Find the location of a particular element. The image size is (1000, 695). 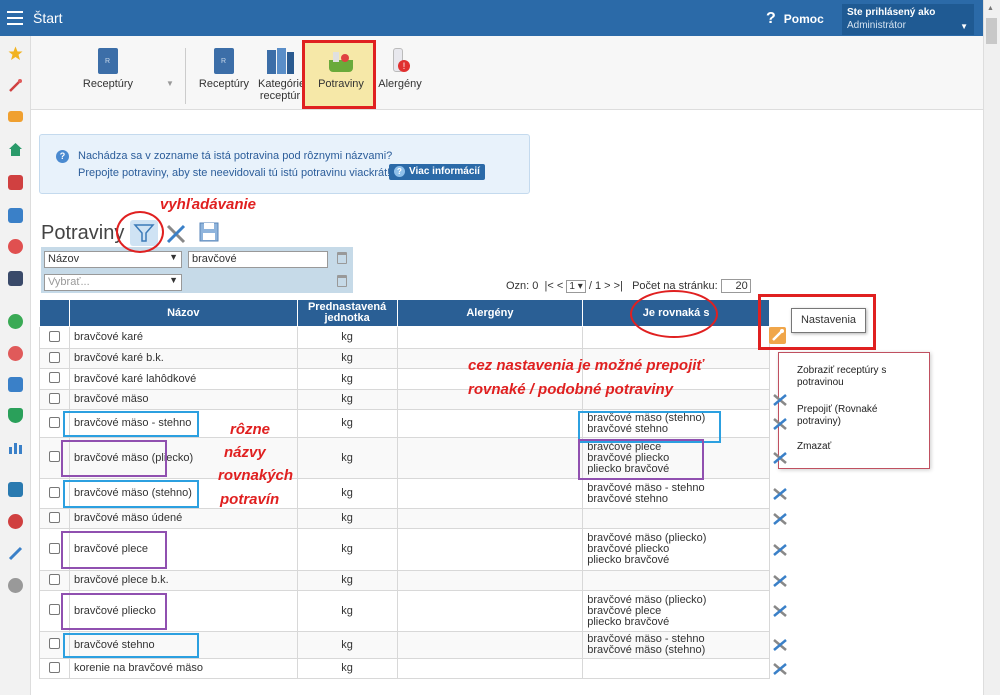

table-row: korenie na bravčové mäso kg is located at coordinates (404, 668).